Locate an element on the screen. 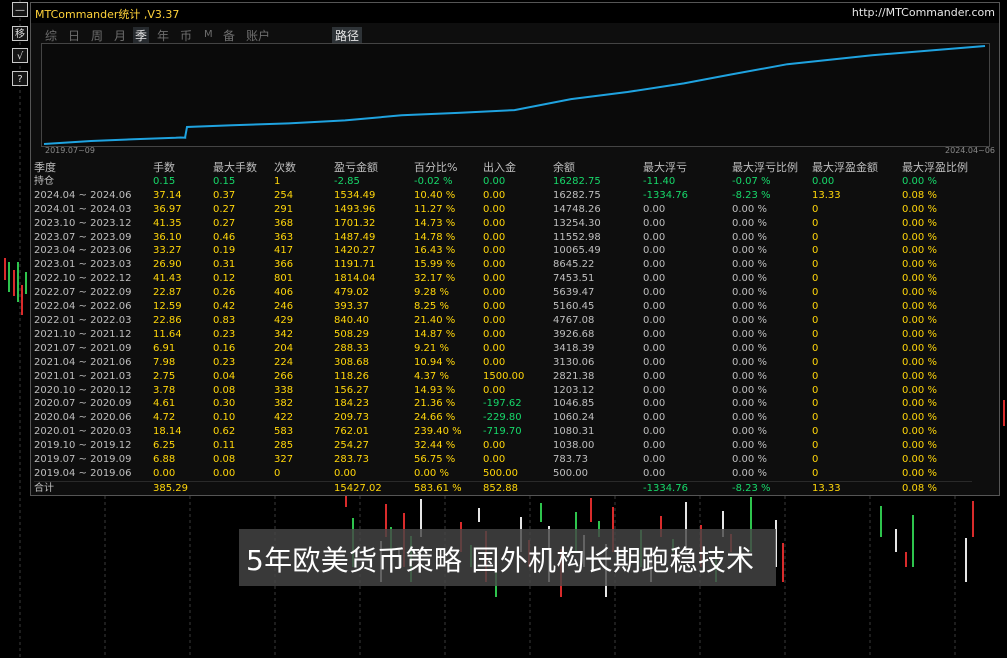 The width and height of the screenshot is (1007, 658). curve-end-date: 2024.04~06 is located at coordinates (970, 150).